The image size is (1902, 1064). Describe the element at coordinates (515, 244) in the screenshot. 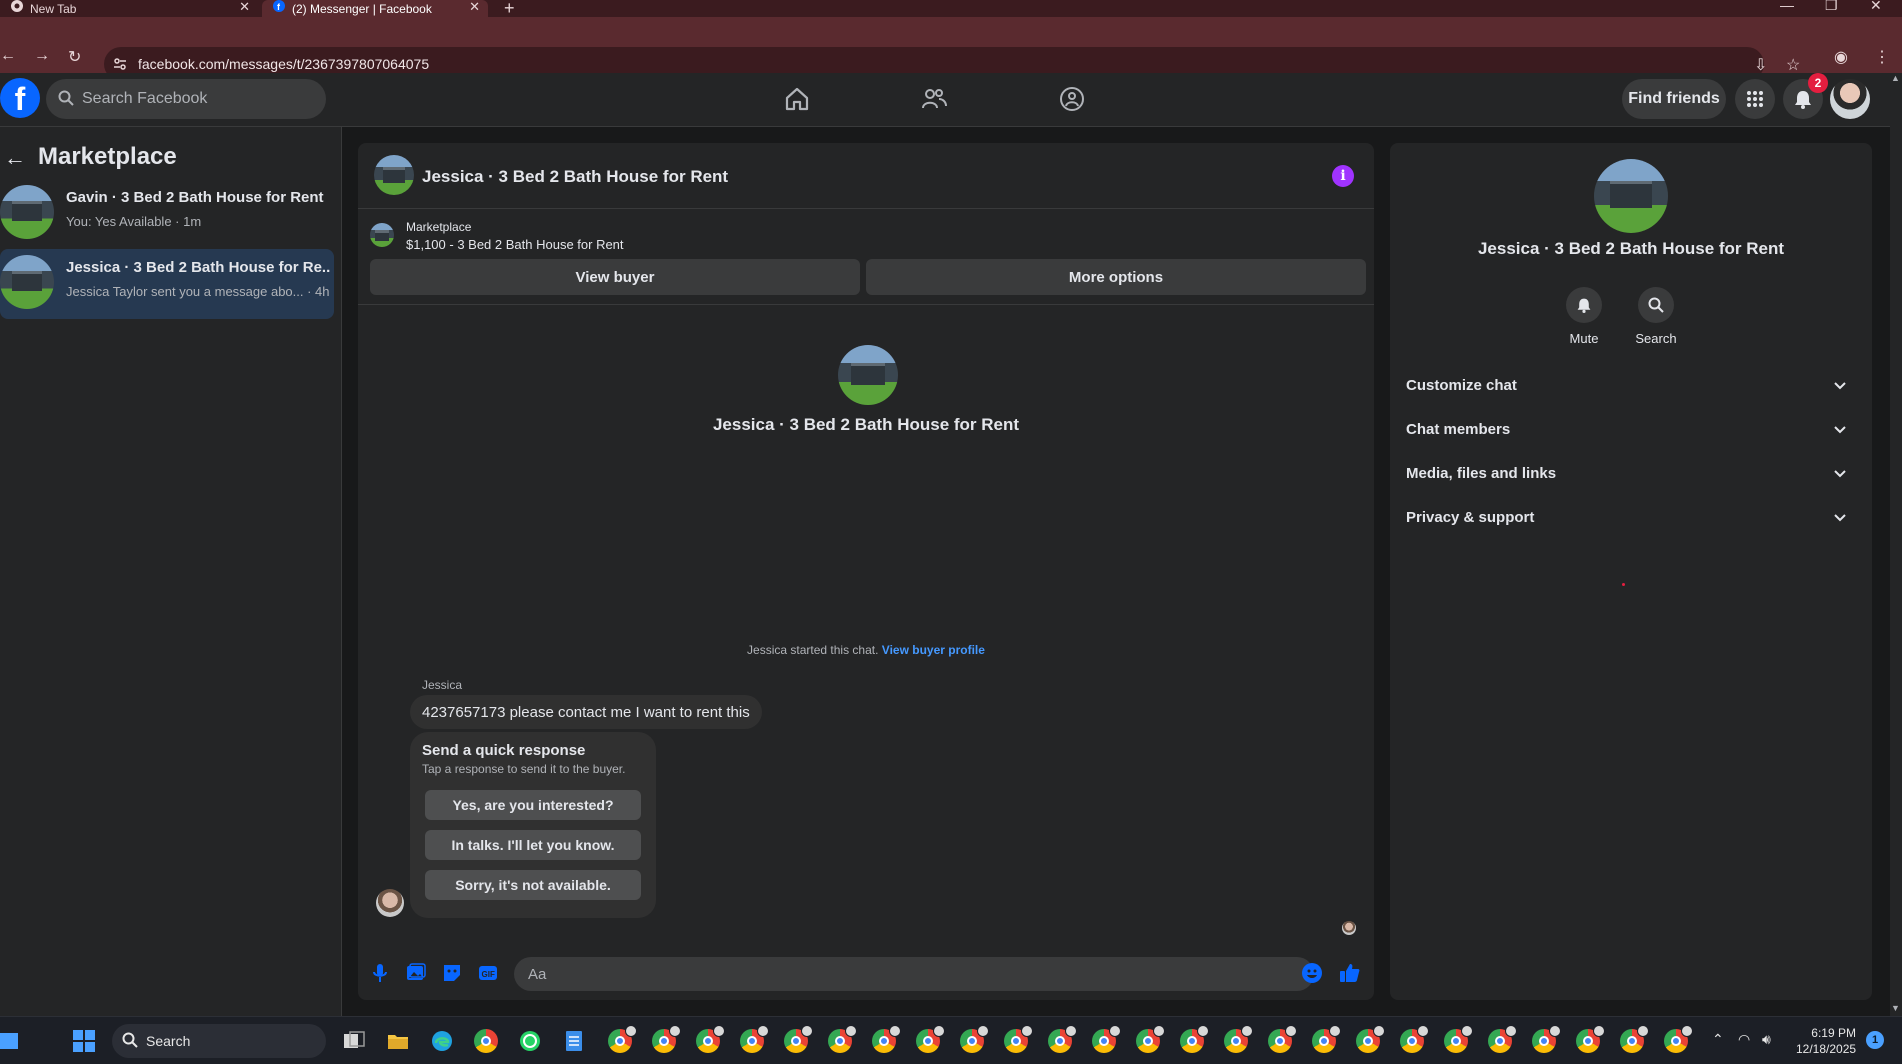

I see `listing-title: $1,100 - 3 Bed 2 Bath House for Rent` at that location.